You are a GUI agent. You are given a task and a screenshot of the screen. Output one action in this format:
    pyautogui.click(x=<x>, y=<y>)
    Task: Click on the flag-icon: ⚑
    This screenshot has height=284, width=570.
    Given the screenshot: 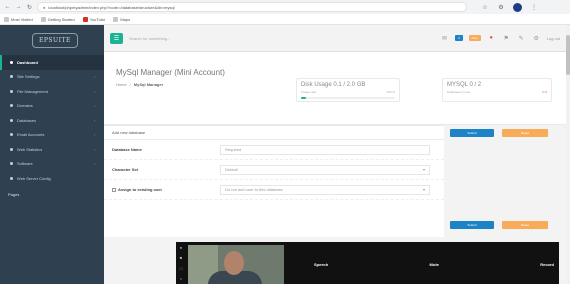 What is the action you would take?
    pyautogui.click(x=506, y=38)
    